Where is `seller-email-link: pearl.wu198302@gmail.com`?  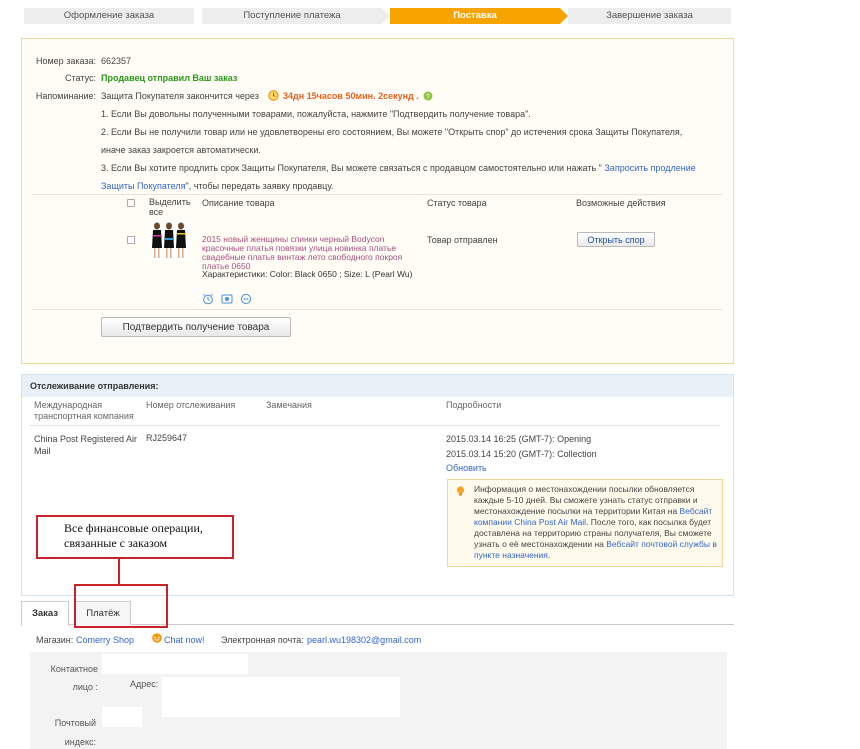
seller-email-link: pearl.wu198302@gmail.com is located at coordinates (364, 640).